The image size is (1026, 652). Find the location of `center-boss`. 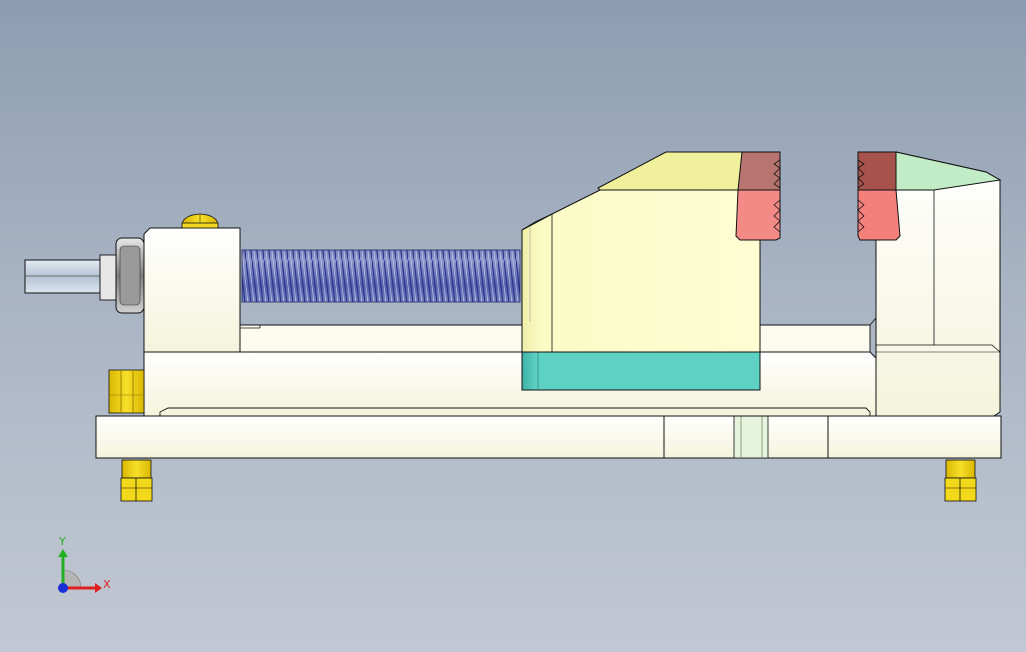

center-boss is located at coordinates (751, 437).